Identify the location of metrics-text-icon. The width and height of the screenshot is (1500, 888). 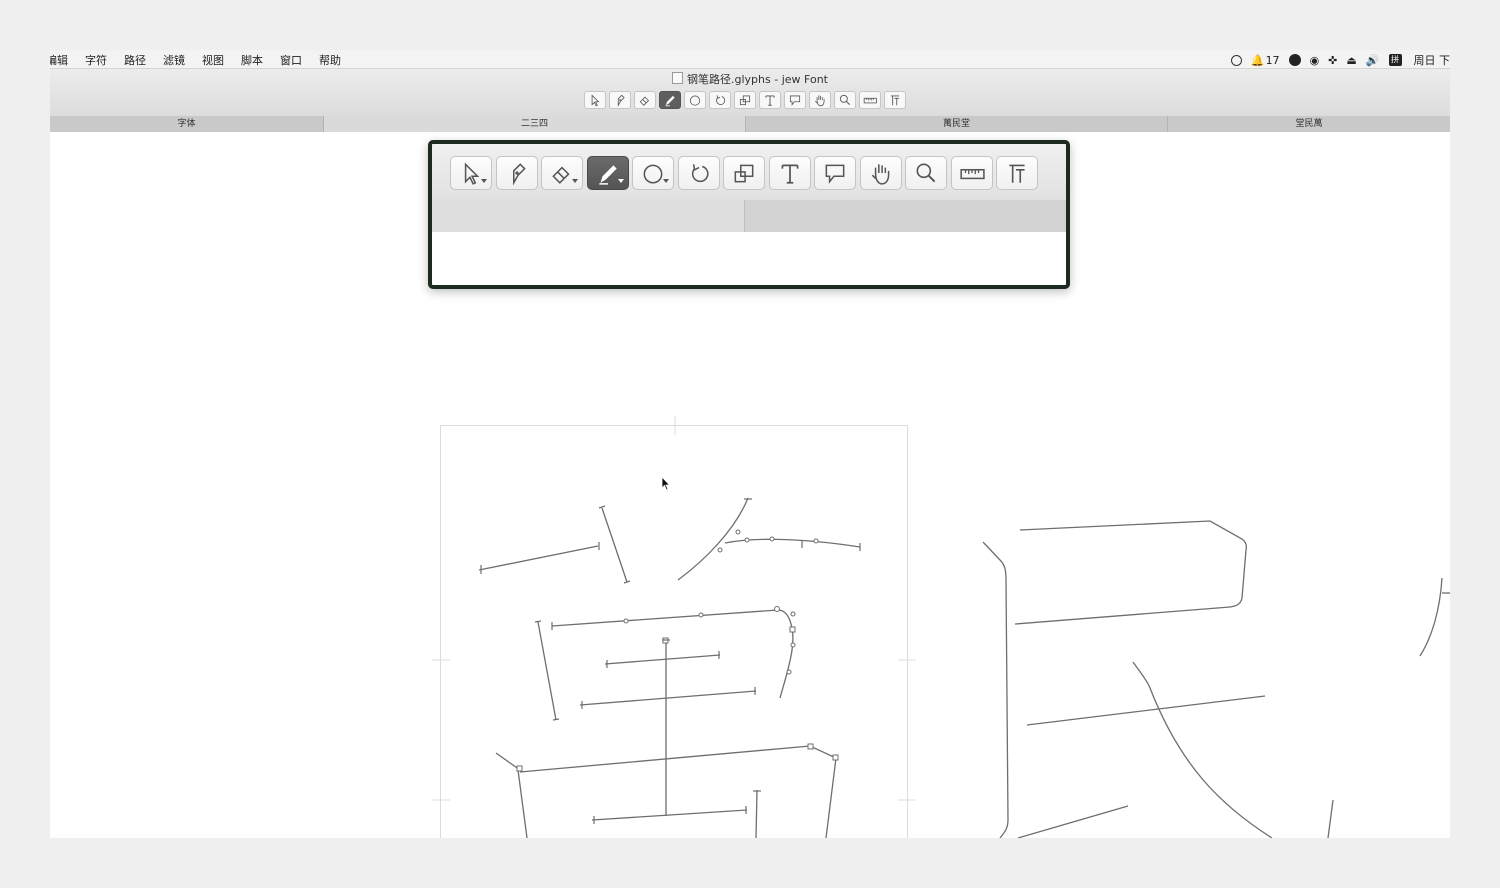
(1017, 173).